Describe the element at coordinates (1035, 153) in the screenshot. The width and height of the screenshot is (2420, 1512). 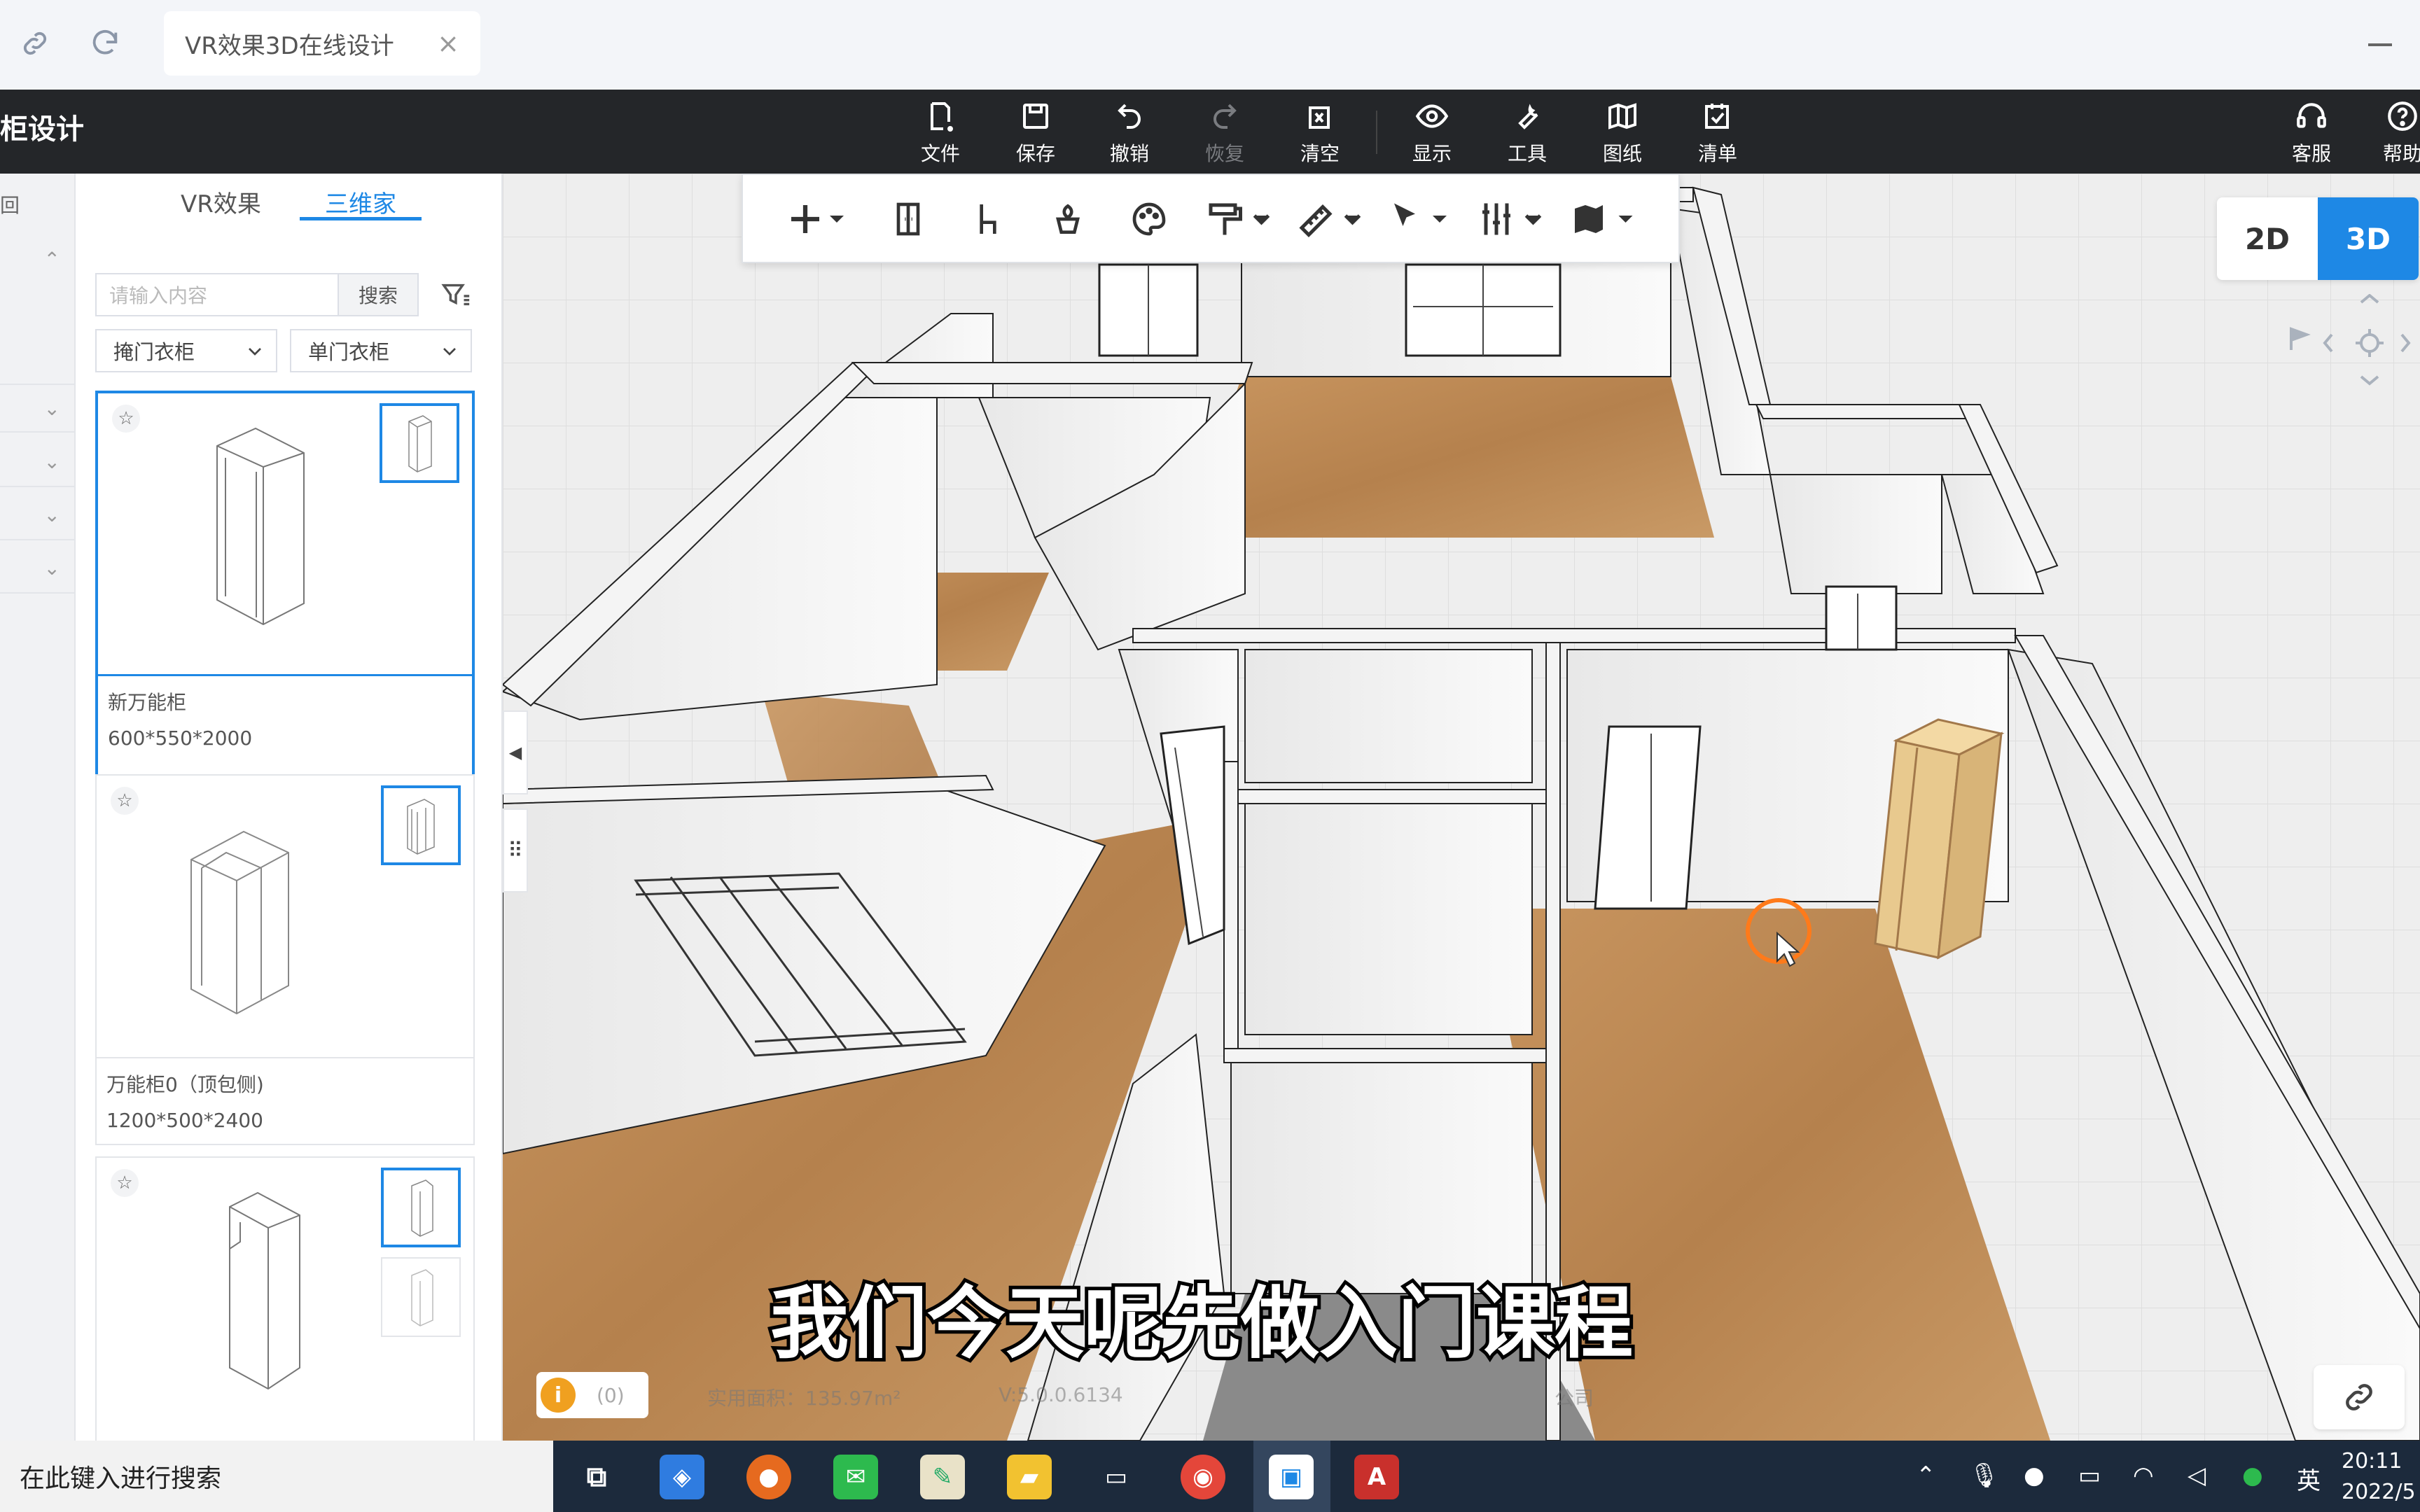
I see `save-label: 保存` at that location.